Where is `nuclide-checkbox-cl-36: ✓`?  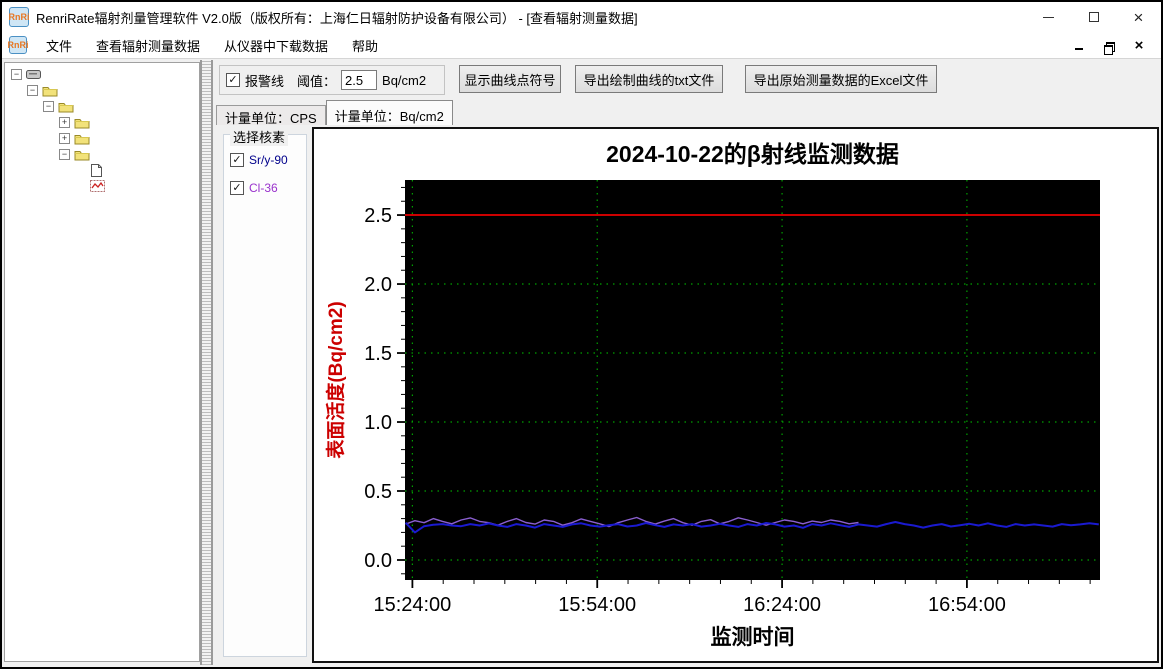
nuclide-checkbox-cl-36: ✓ is located at coordinates (237, 188).